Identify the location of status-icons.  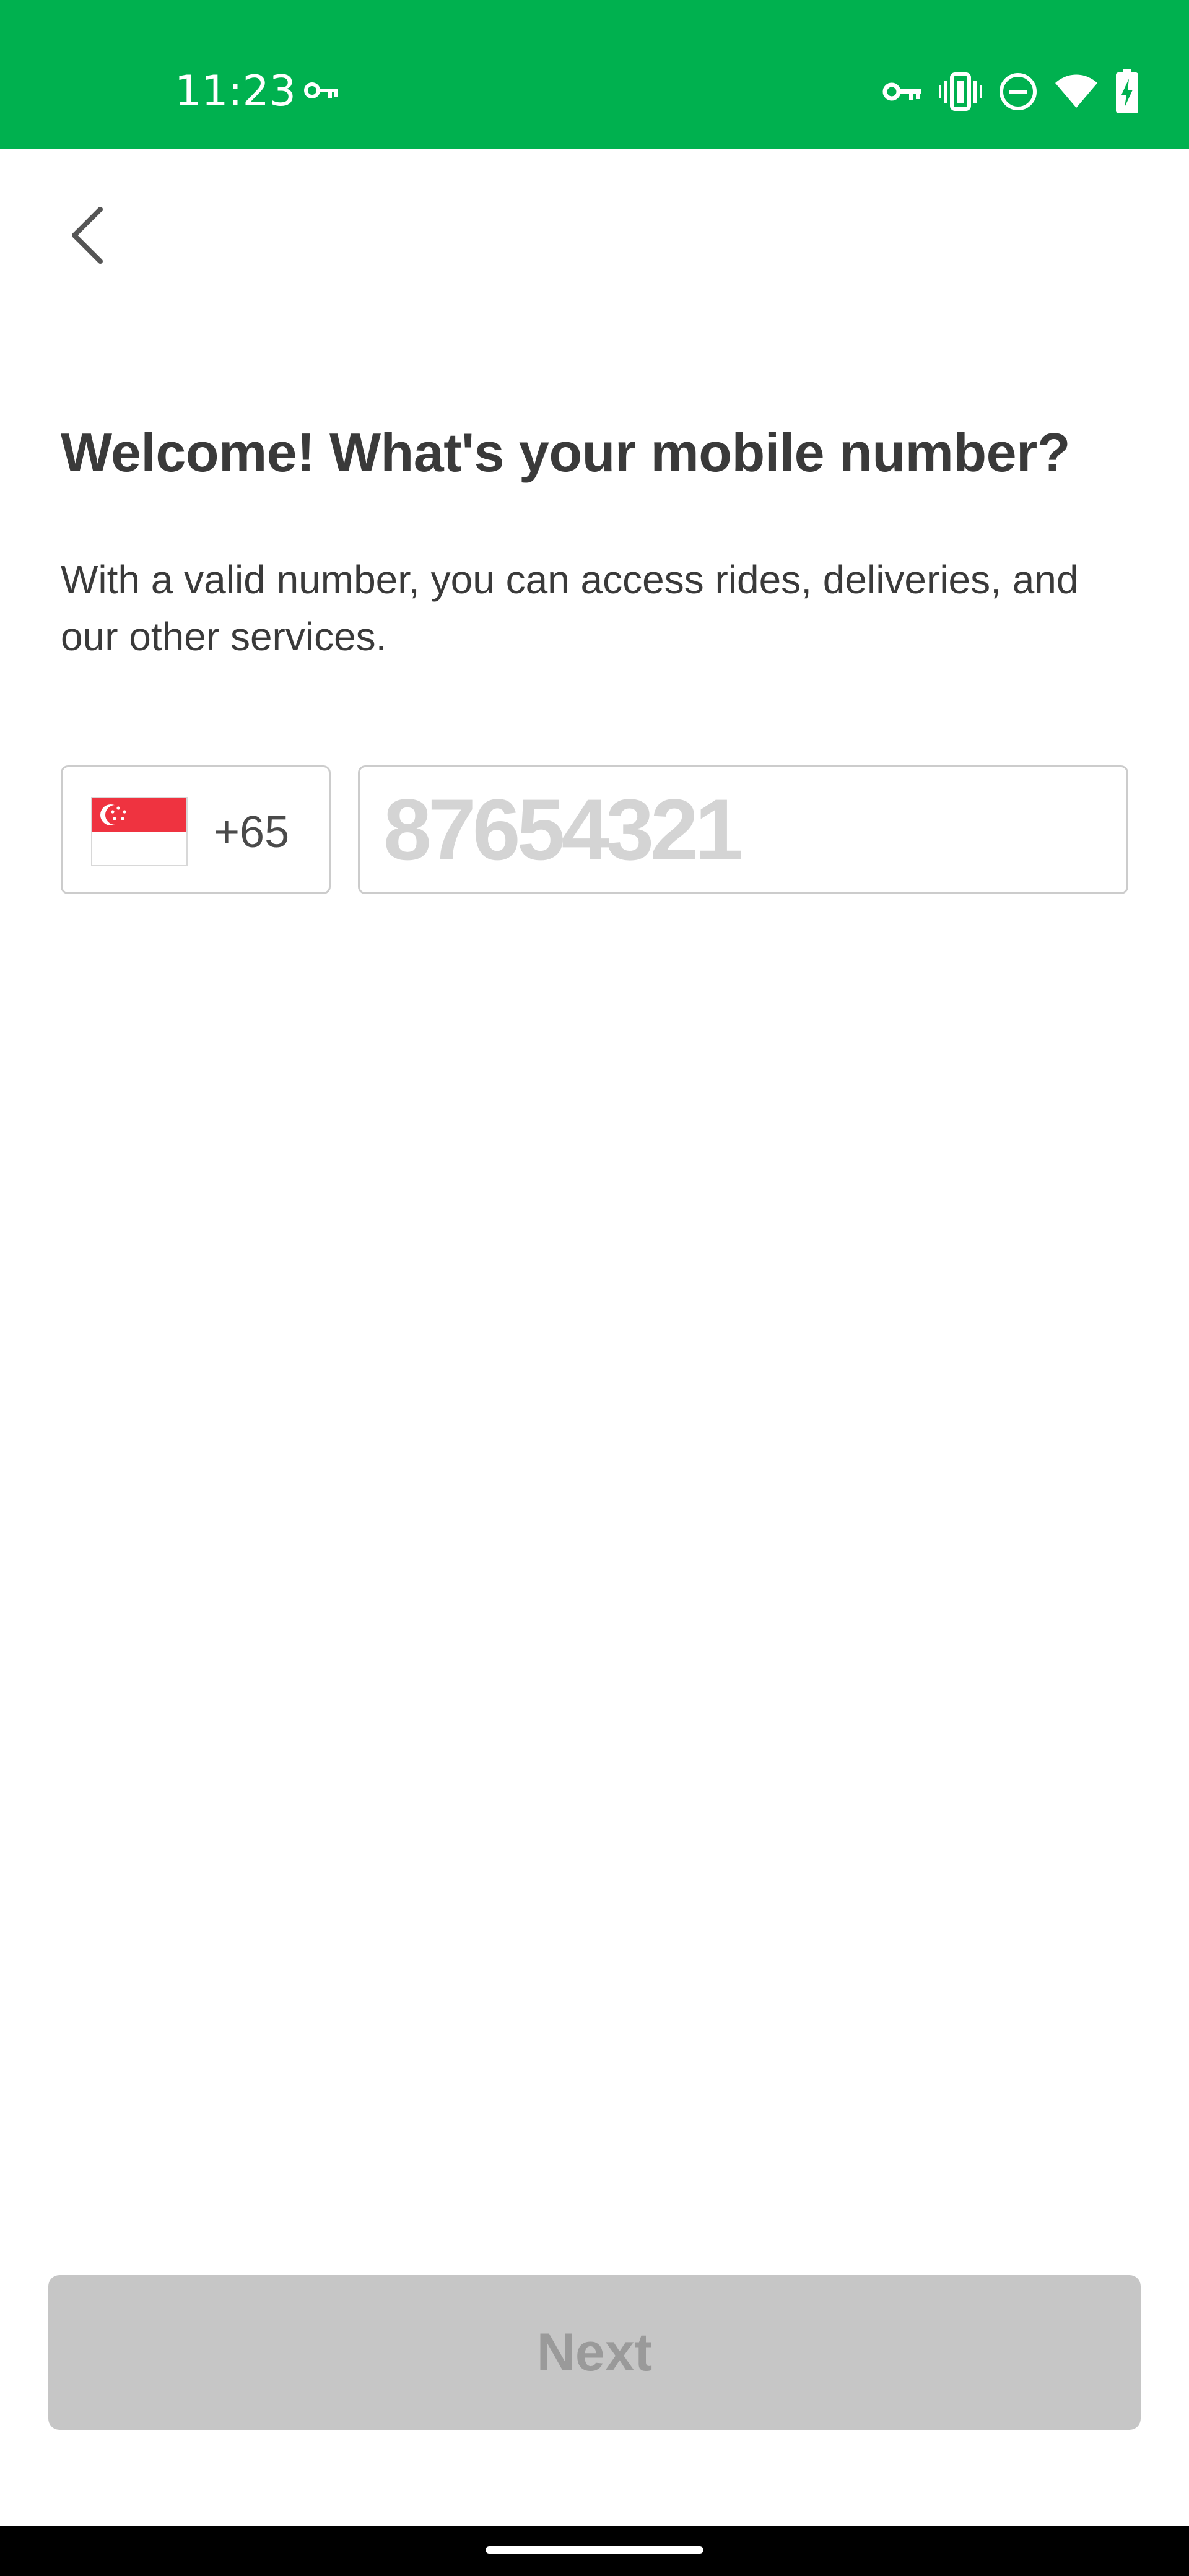
(1010, 91).